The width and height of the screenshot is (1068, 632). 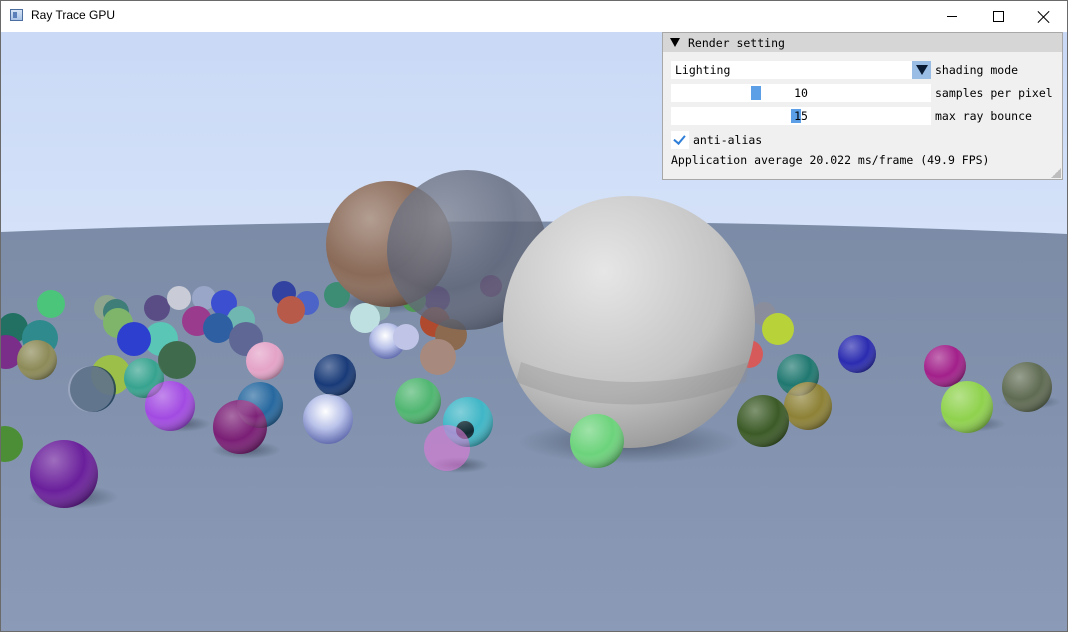 What do you see at coordinates (983, 116) in the screenshot?
I see `max-ray-bounce-label: max ray bounce` at bounding box center [983, 116].